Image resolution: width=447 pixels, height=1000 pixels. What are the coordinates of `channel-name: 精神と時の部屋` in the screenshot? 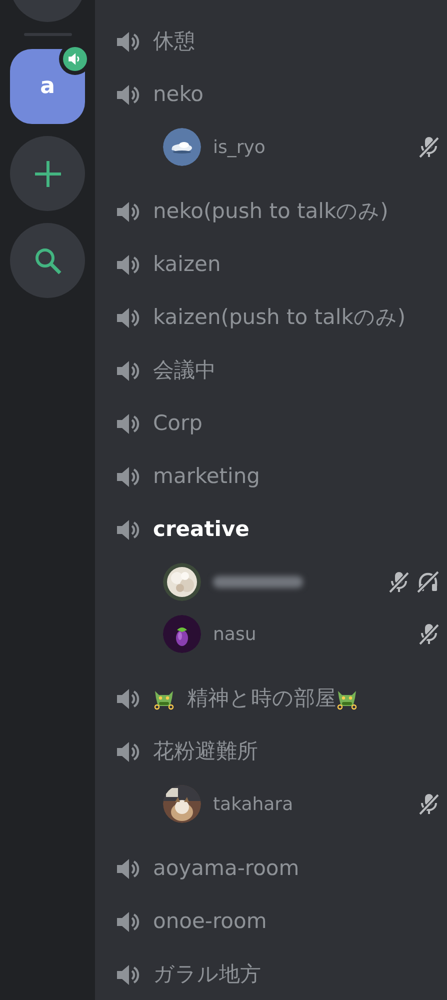 It's located at (261, 698).